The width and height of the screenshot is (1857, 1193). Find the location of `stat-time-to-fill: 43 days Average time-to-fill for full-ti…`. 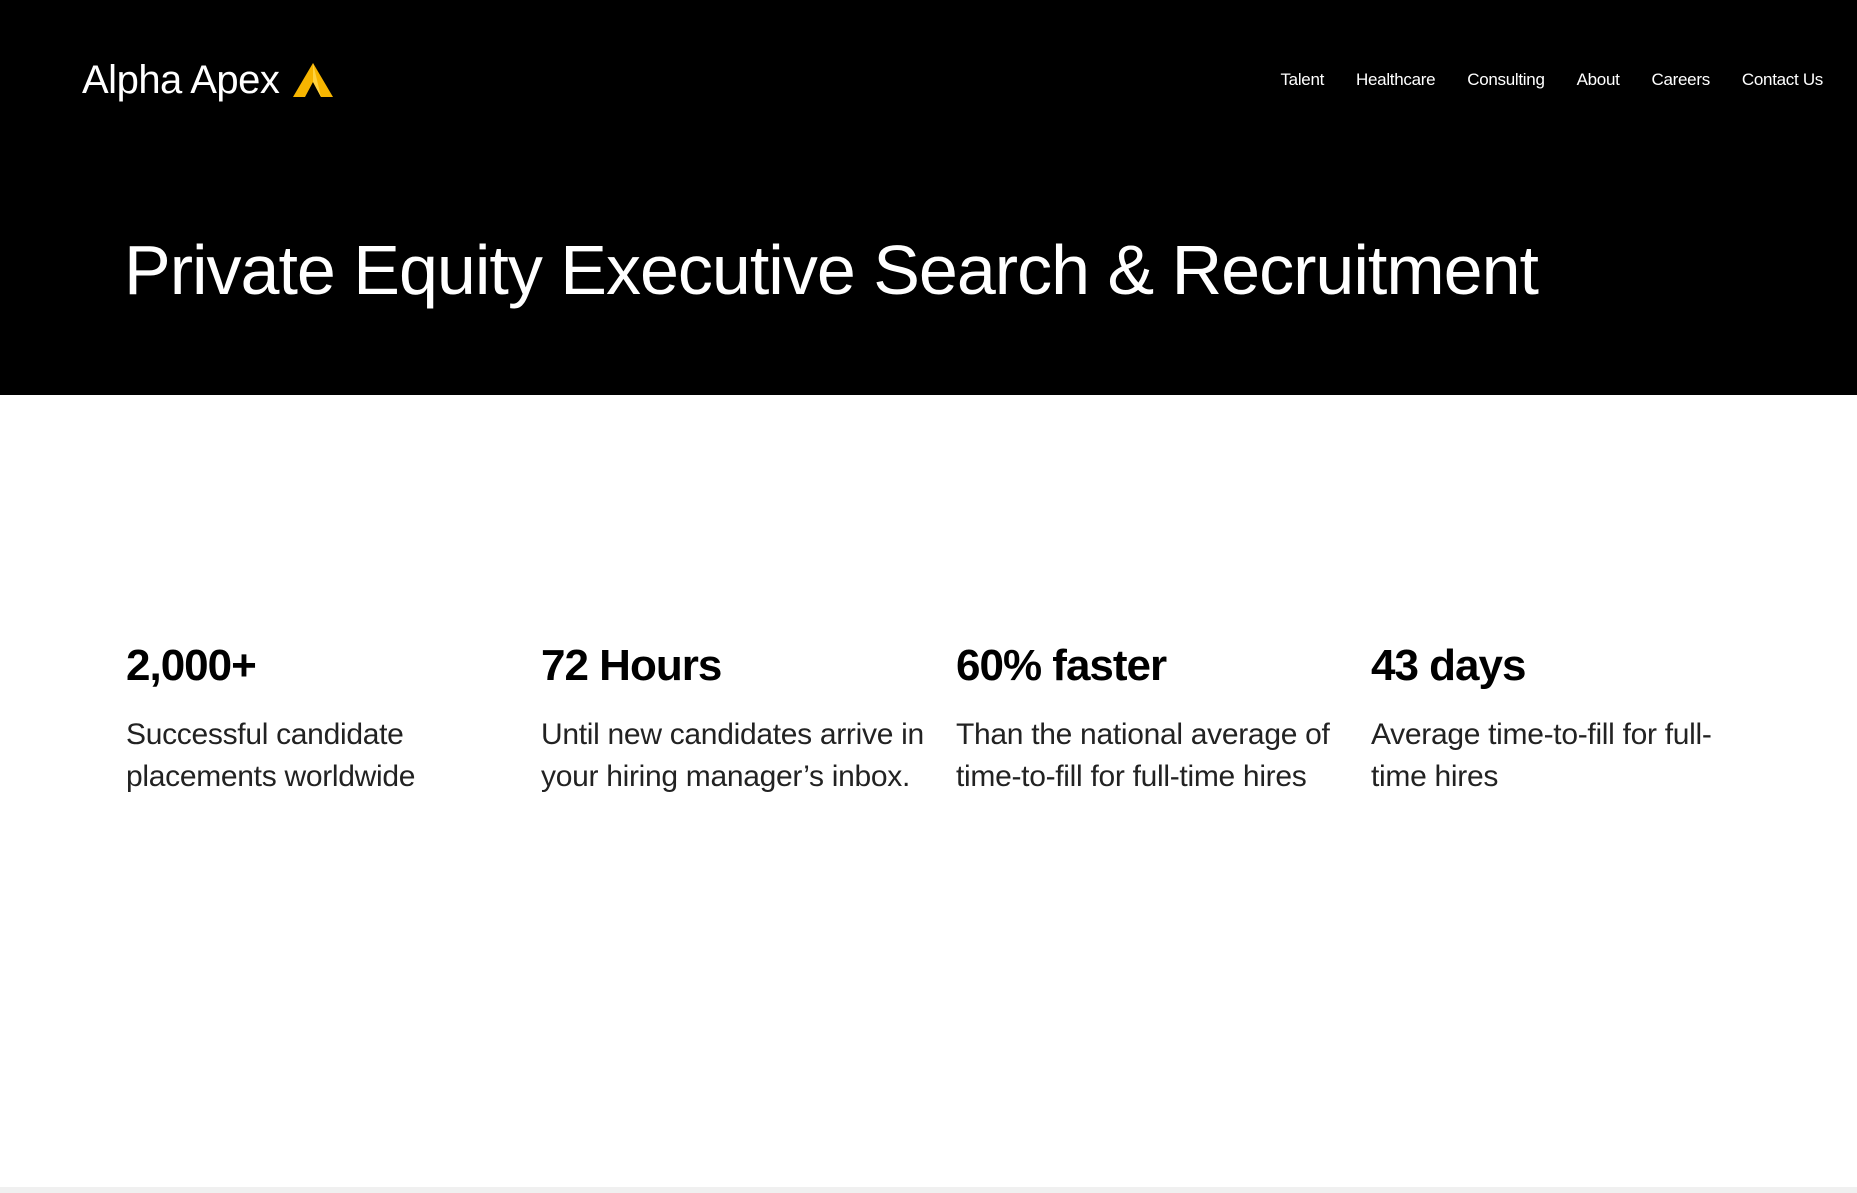

stat-time-to-fill: 43 days Average time-to-fill for full-ti… is located at coordinates (1578, 717).